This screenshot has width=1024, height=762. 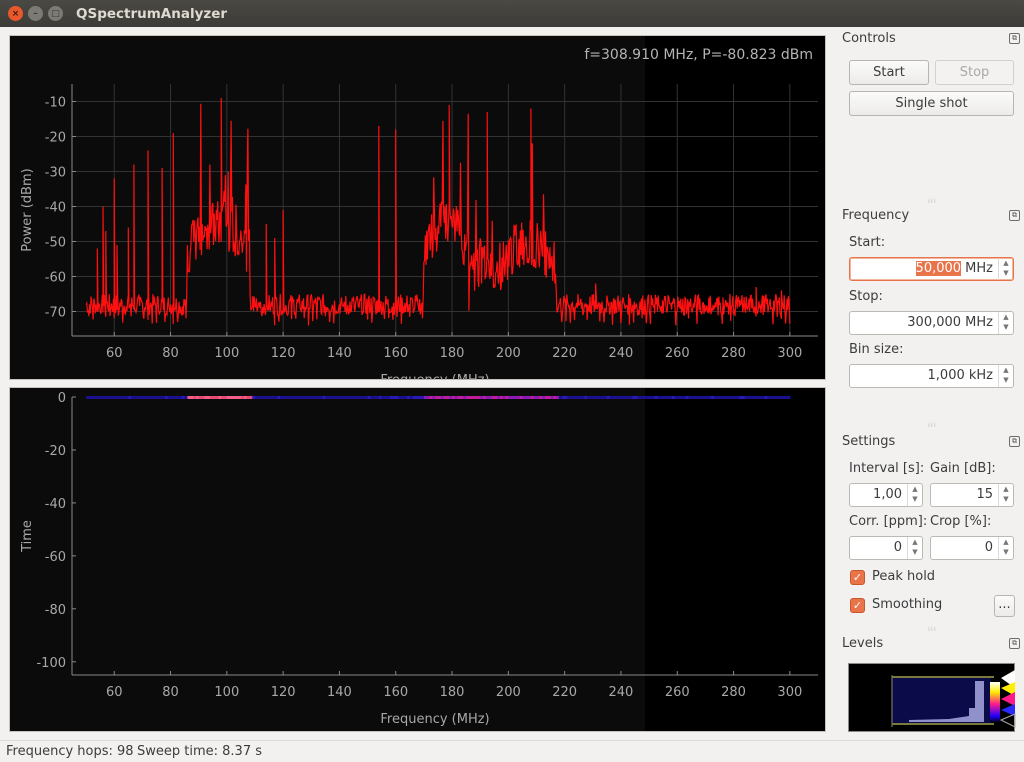 What do you see at coordinates (1008, 699) in the screenshot?
I see `gradient-tick-magenta` at bounding box center [1008, 699].